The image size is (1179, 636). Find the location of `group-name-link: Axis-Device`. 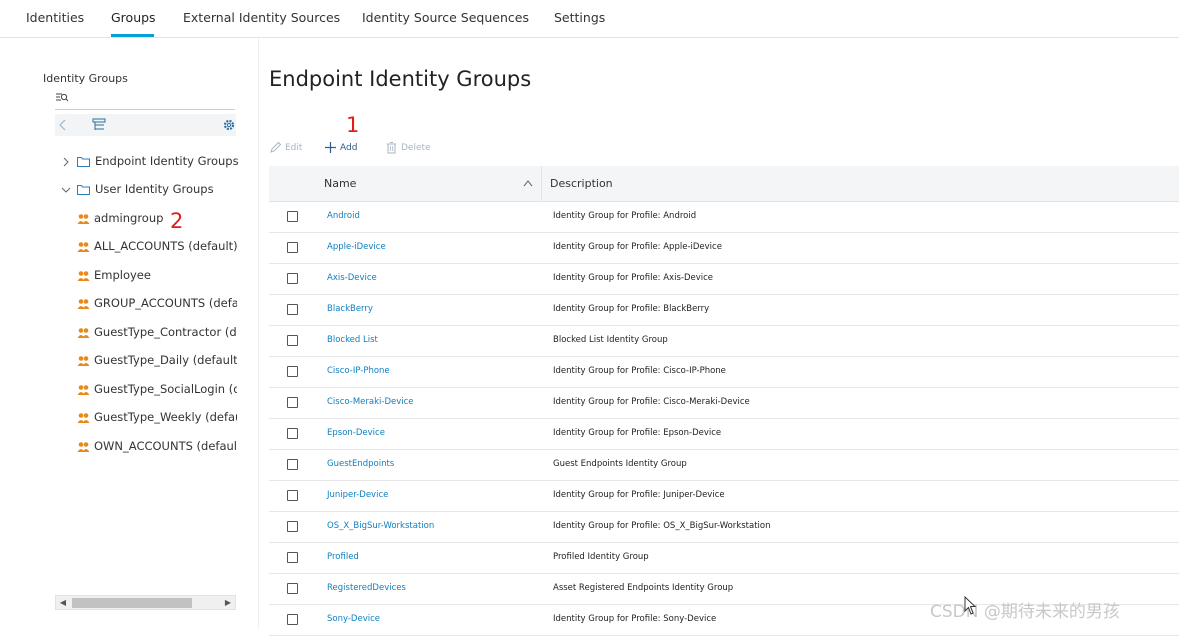

group-name-link: Axis-Device is located at coordinates (352, 278).